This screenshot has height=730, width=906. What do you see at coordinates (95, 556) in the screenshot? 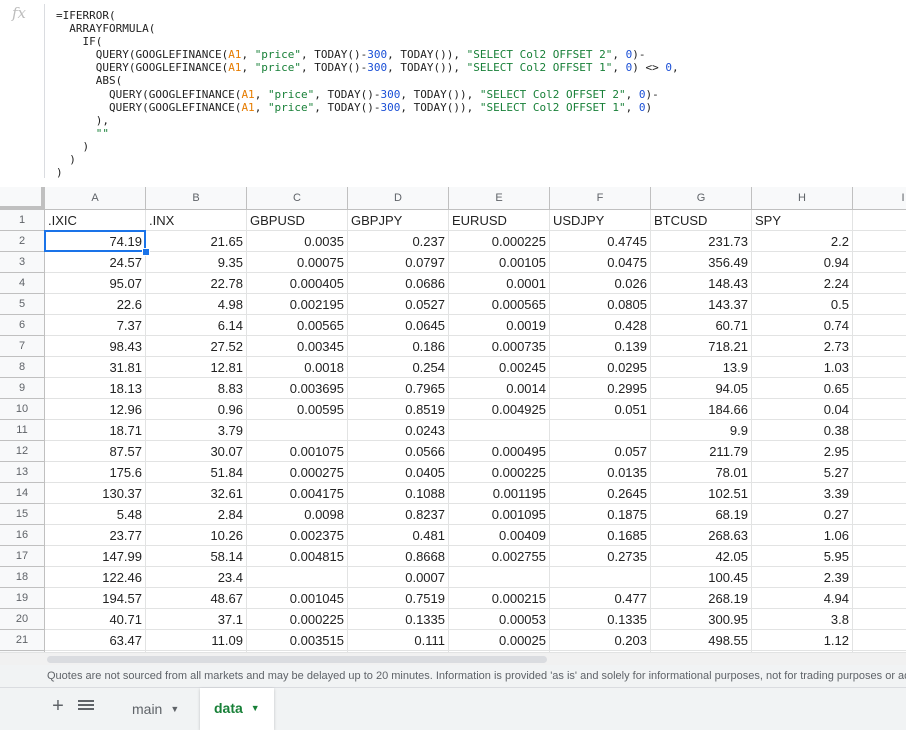
I see `data-cell: 147.99` at bounding box center [95, 556].